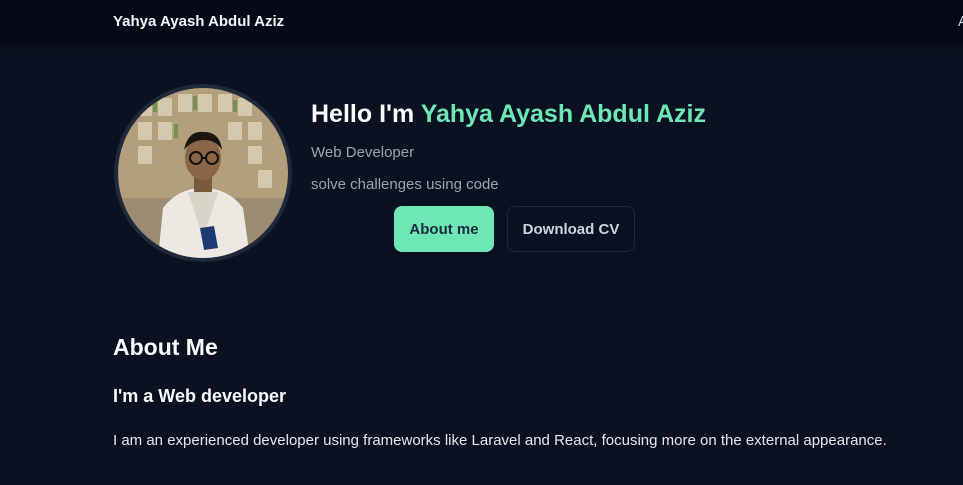 This screenshot has height=485, width=963. I want to click on avatar, so click(203, 173).